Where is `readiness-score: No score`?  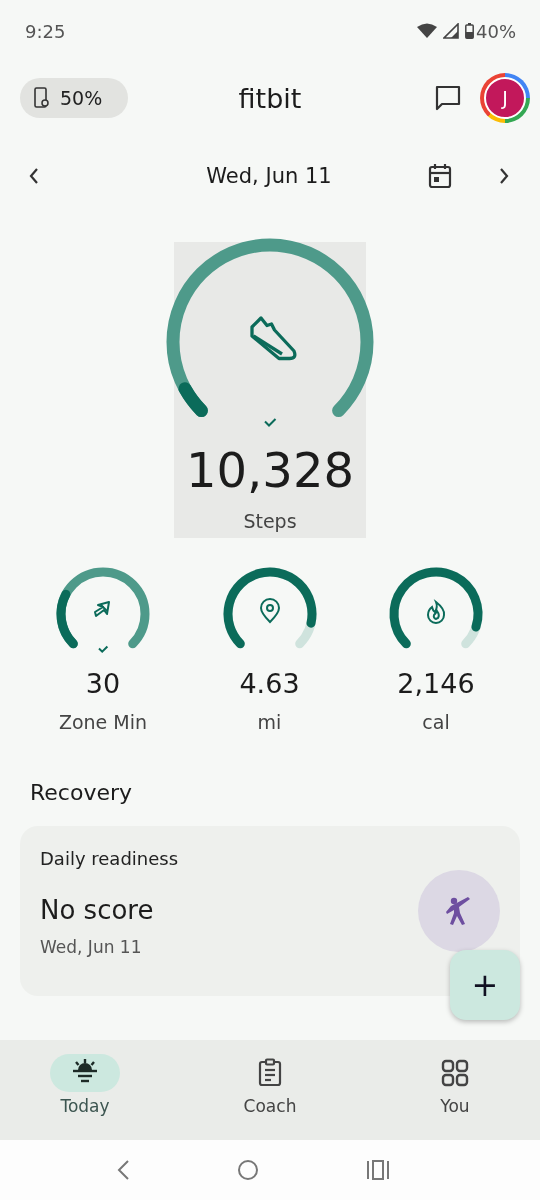 readiness-score: No score is located at coordinates (97, 910).